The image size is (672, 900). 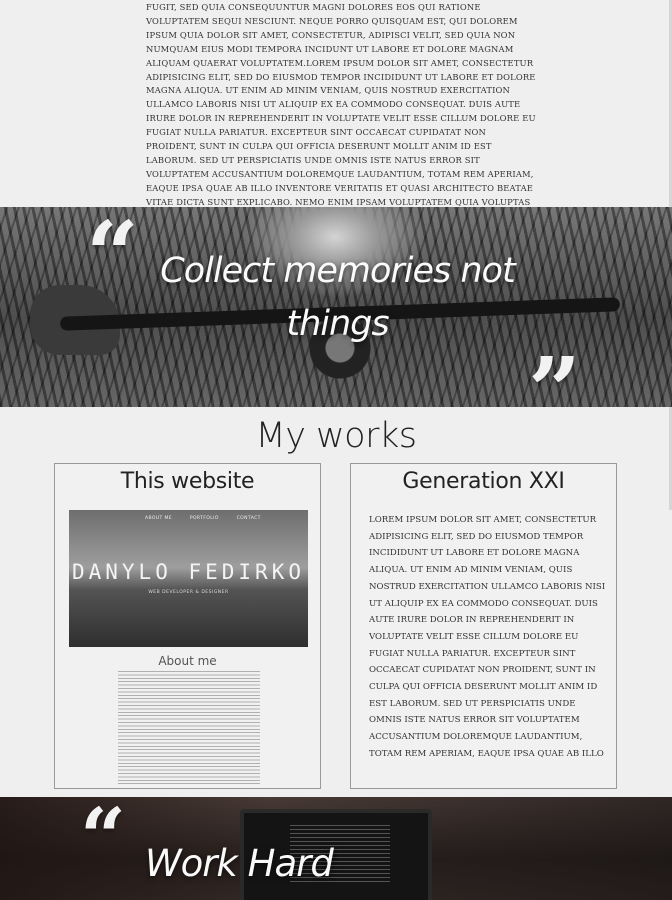 I want to click on work-card-title: Generation XXI, so click(x=483, y=481).